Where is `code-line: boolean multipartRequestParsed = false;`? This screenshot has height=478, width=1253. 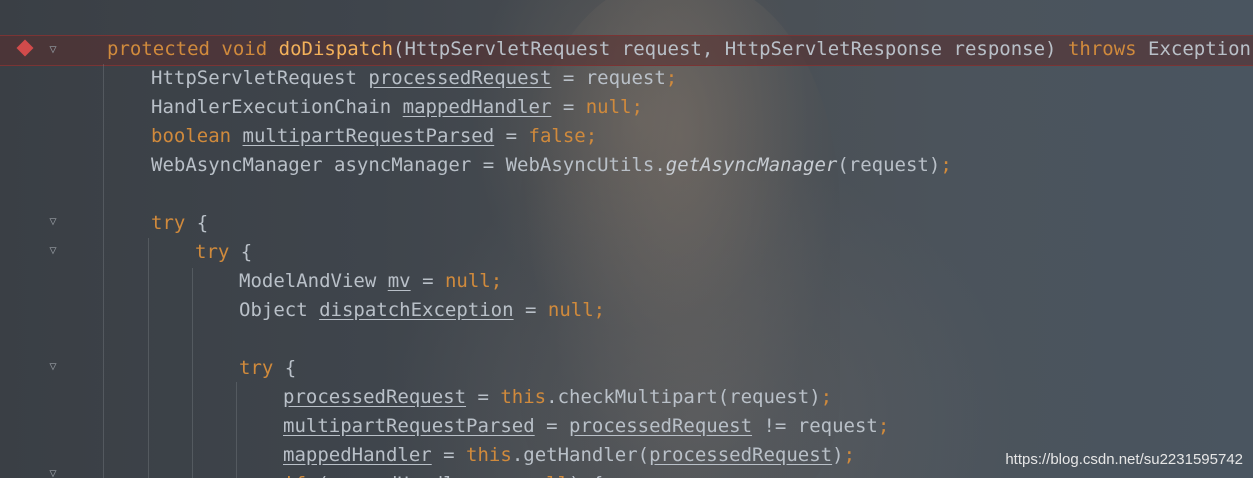 code-line: boolean multipartRequestParsed = false; is located at coordinates (626, 136).